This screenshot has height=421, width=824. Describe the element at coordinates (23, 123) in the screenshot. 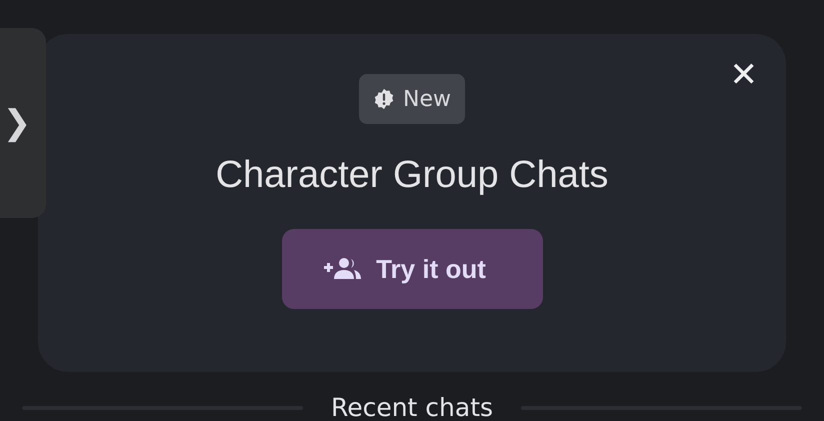

I see `sidebar-toggle-button: ❯` at that location.